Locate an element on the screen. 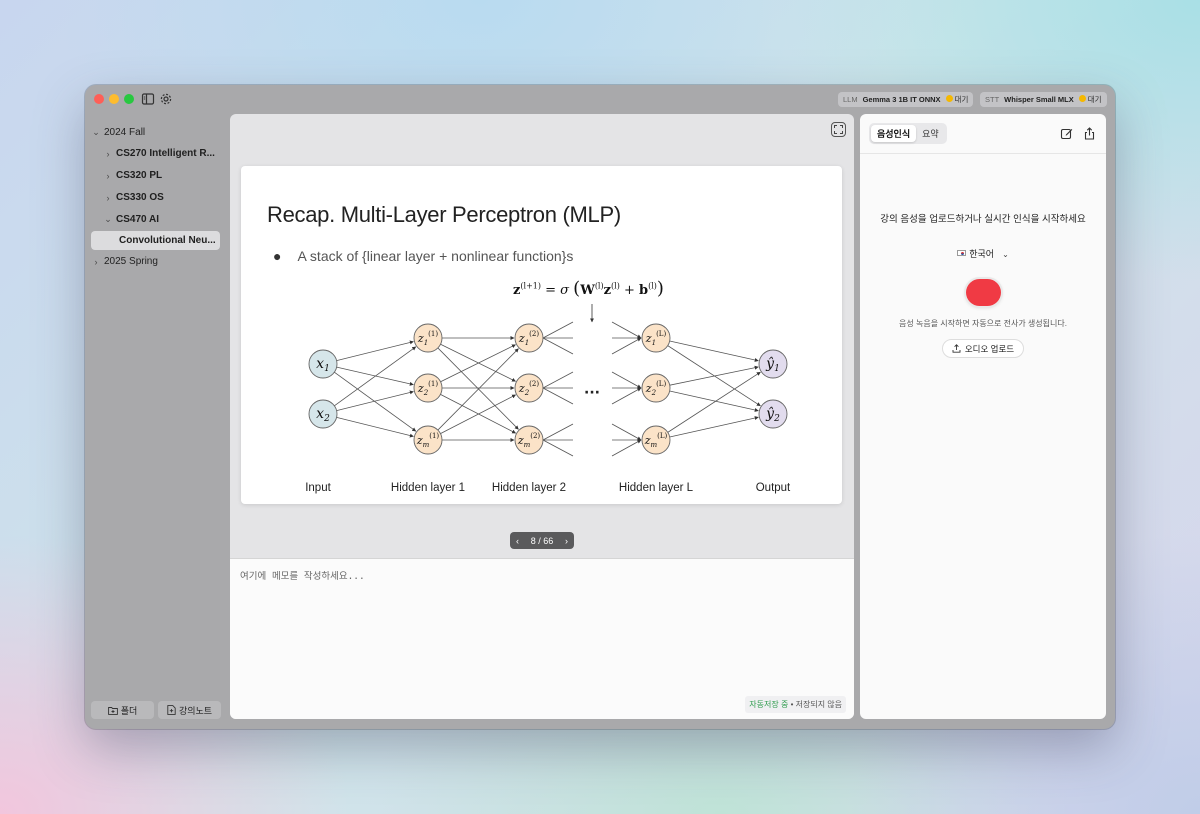 This screenshot has height=814, width=1200. network-edges is located at coordinates (547, 389).